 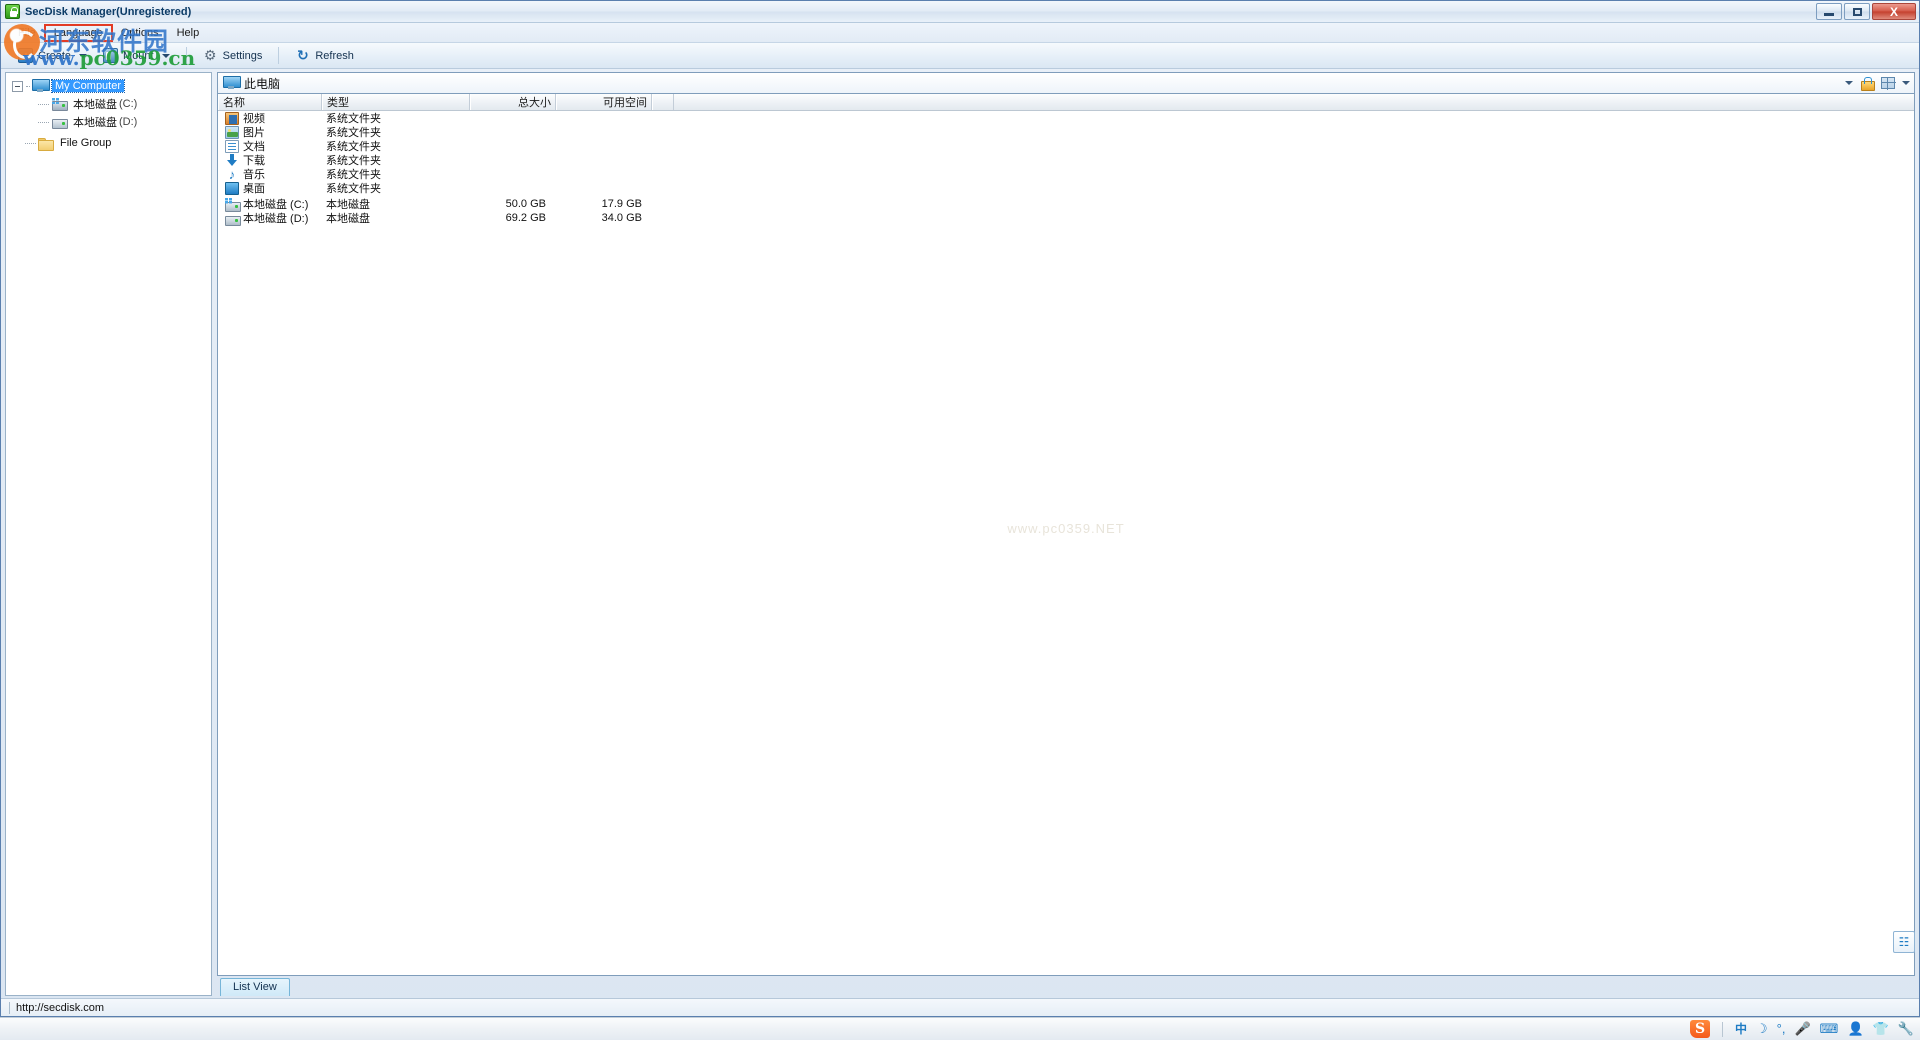 I want to click on punctuation-icon: °,, so click(x=1781, y=1029).